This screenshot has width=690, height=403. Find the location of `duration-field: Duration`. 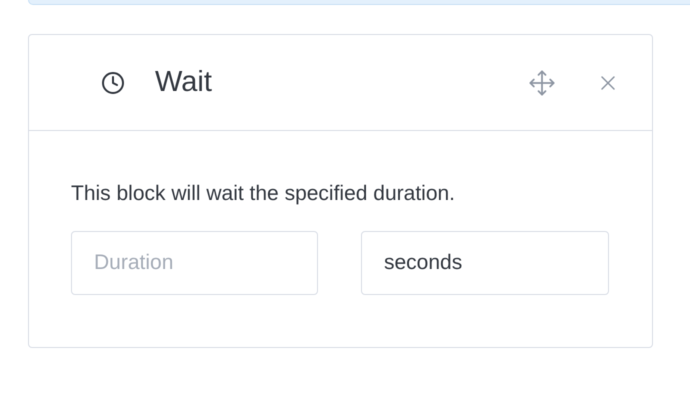

duration-field: Duration is located at coordinates (194, 262).